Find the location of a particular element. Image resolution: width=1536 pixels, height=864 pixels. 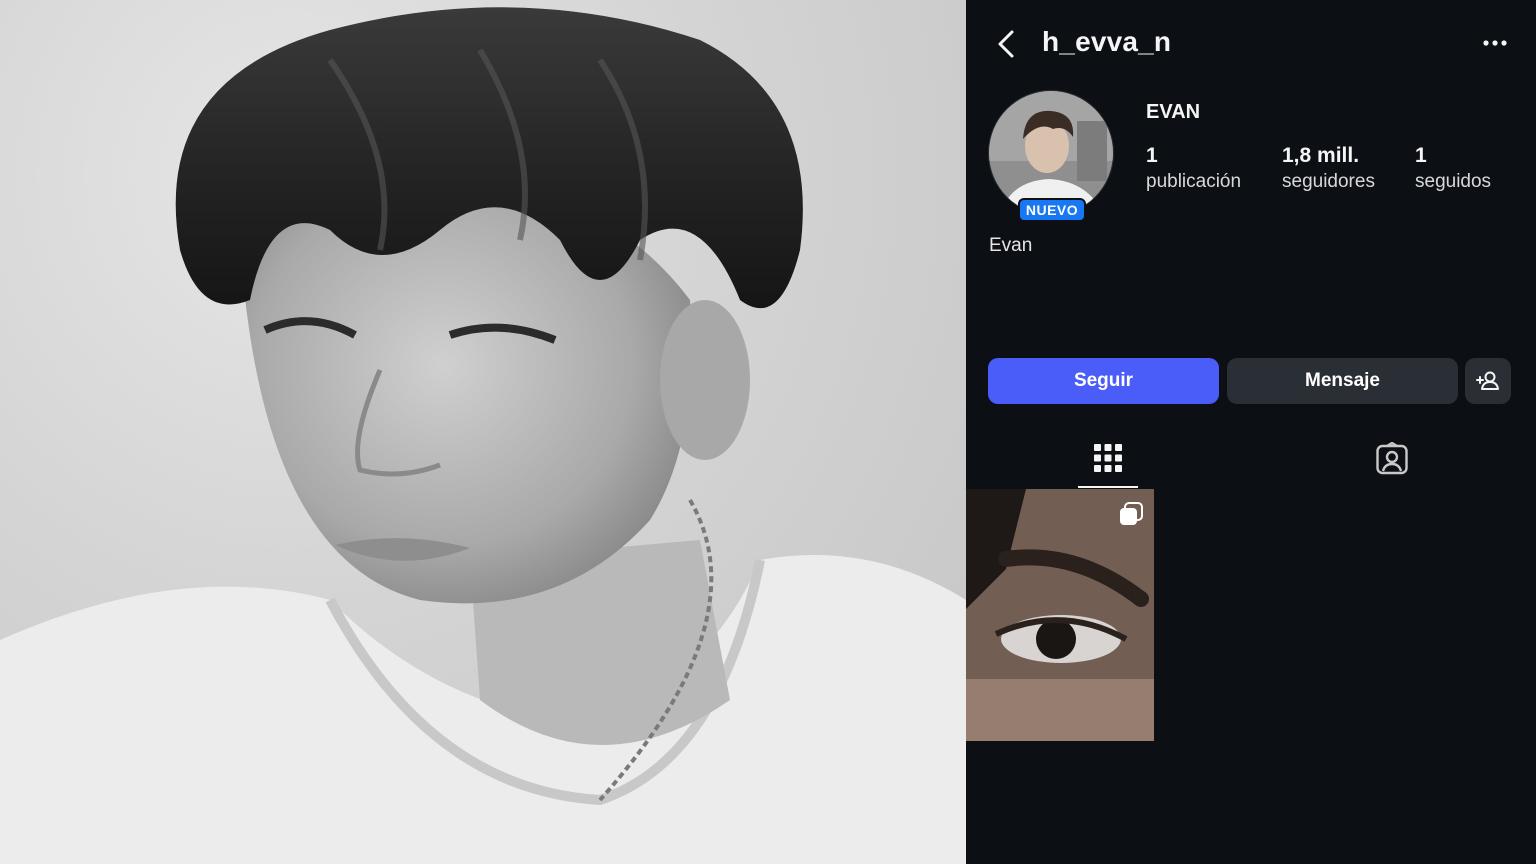

carousel-icon is located at coordinates (1131, 513).